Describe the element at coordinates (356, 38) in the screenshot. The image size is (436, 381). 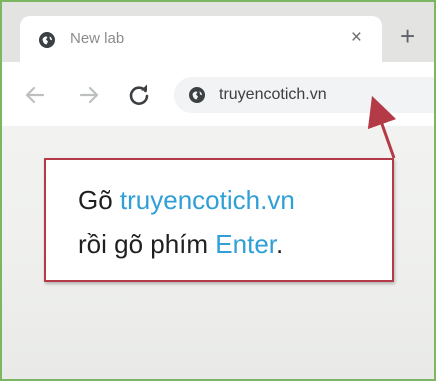
I see `close-tab-icon: ×` at that location.